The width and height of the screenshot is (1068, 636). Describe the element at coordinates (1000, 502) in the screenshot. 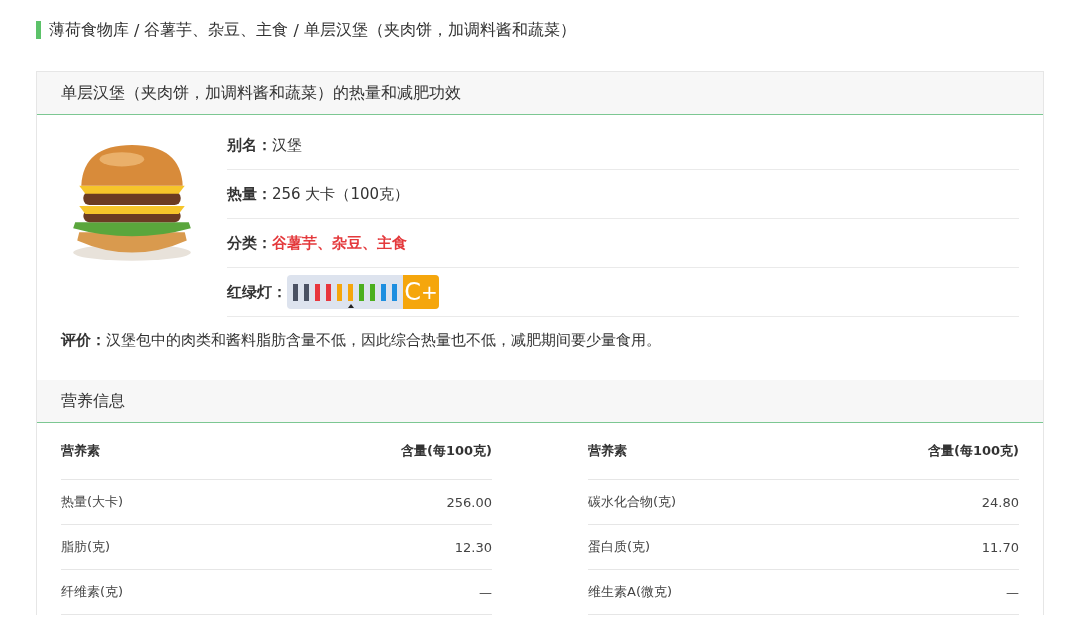

I see `table-cell: 24.80` at that location.